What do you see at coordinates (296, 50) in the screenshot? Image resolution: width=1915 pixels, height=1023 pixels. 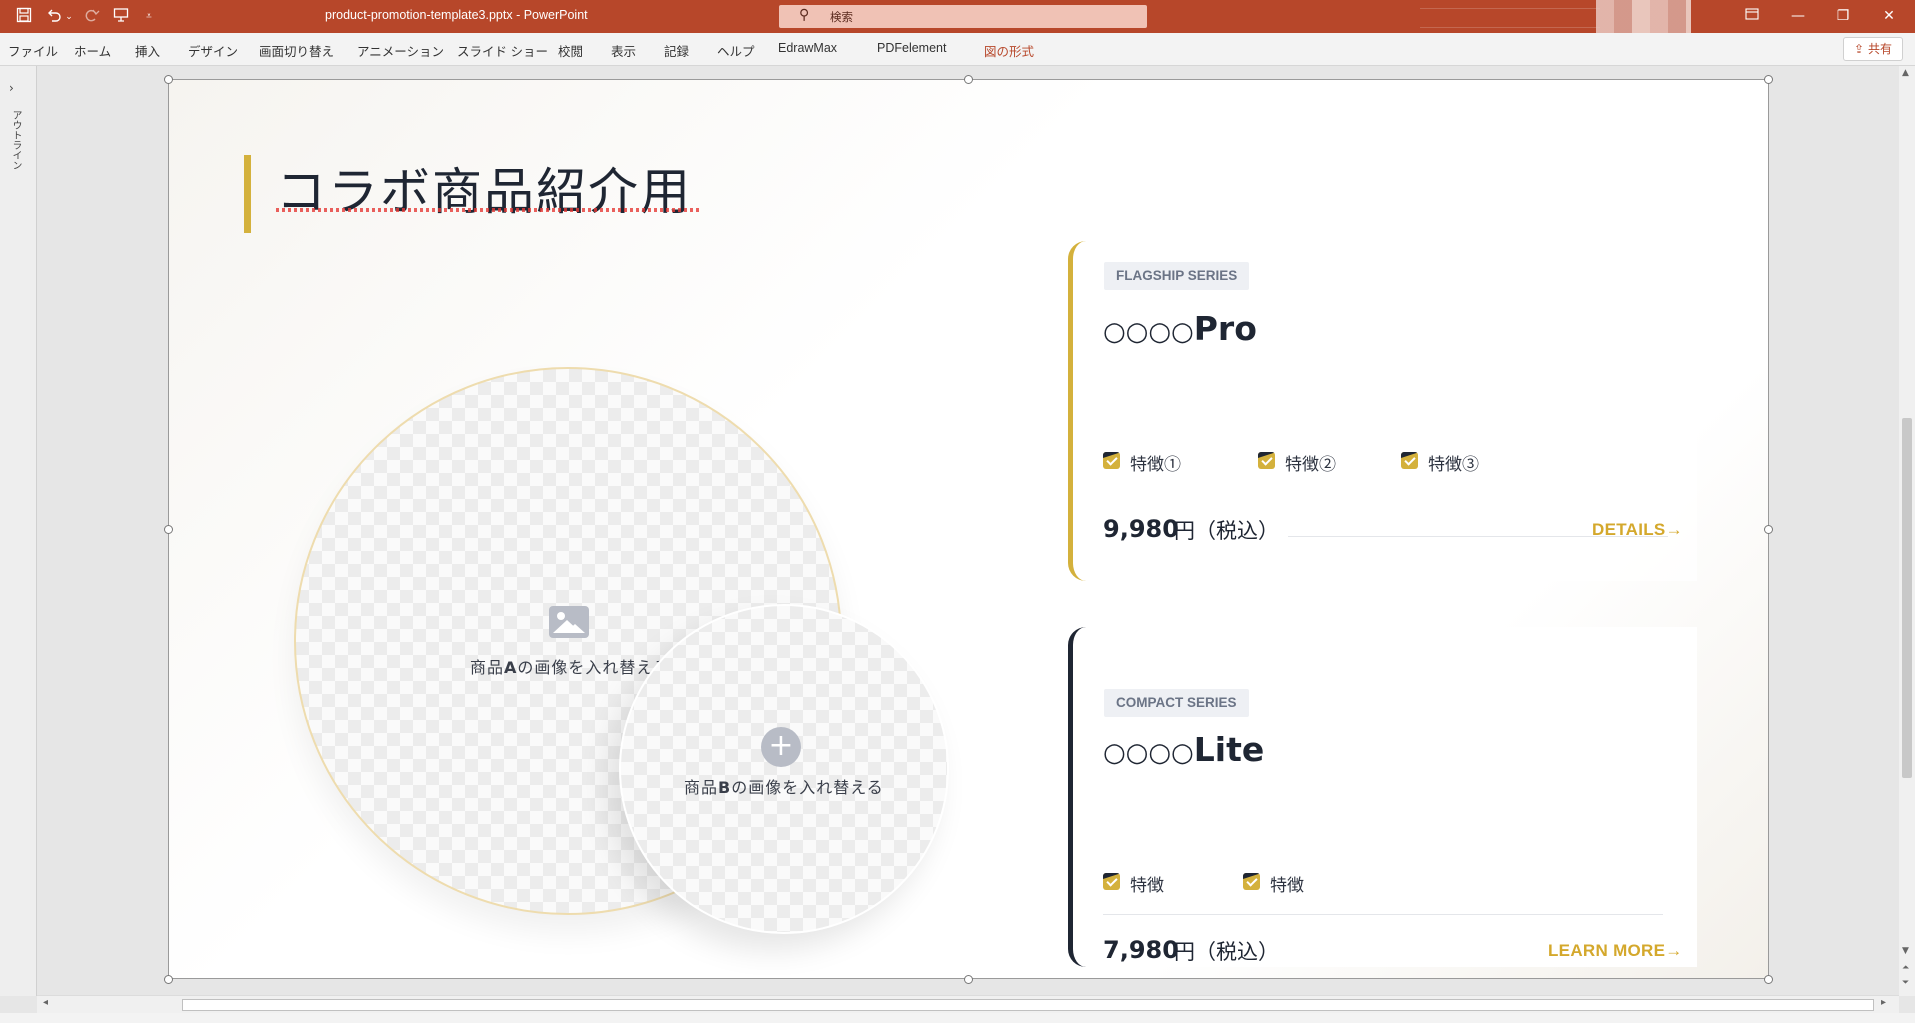 I see `tab-transitions: 画面切り替え` at bounding box center [296, 50].